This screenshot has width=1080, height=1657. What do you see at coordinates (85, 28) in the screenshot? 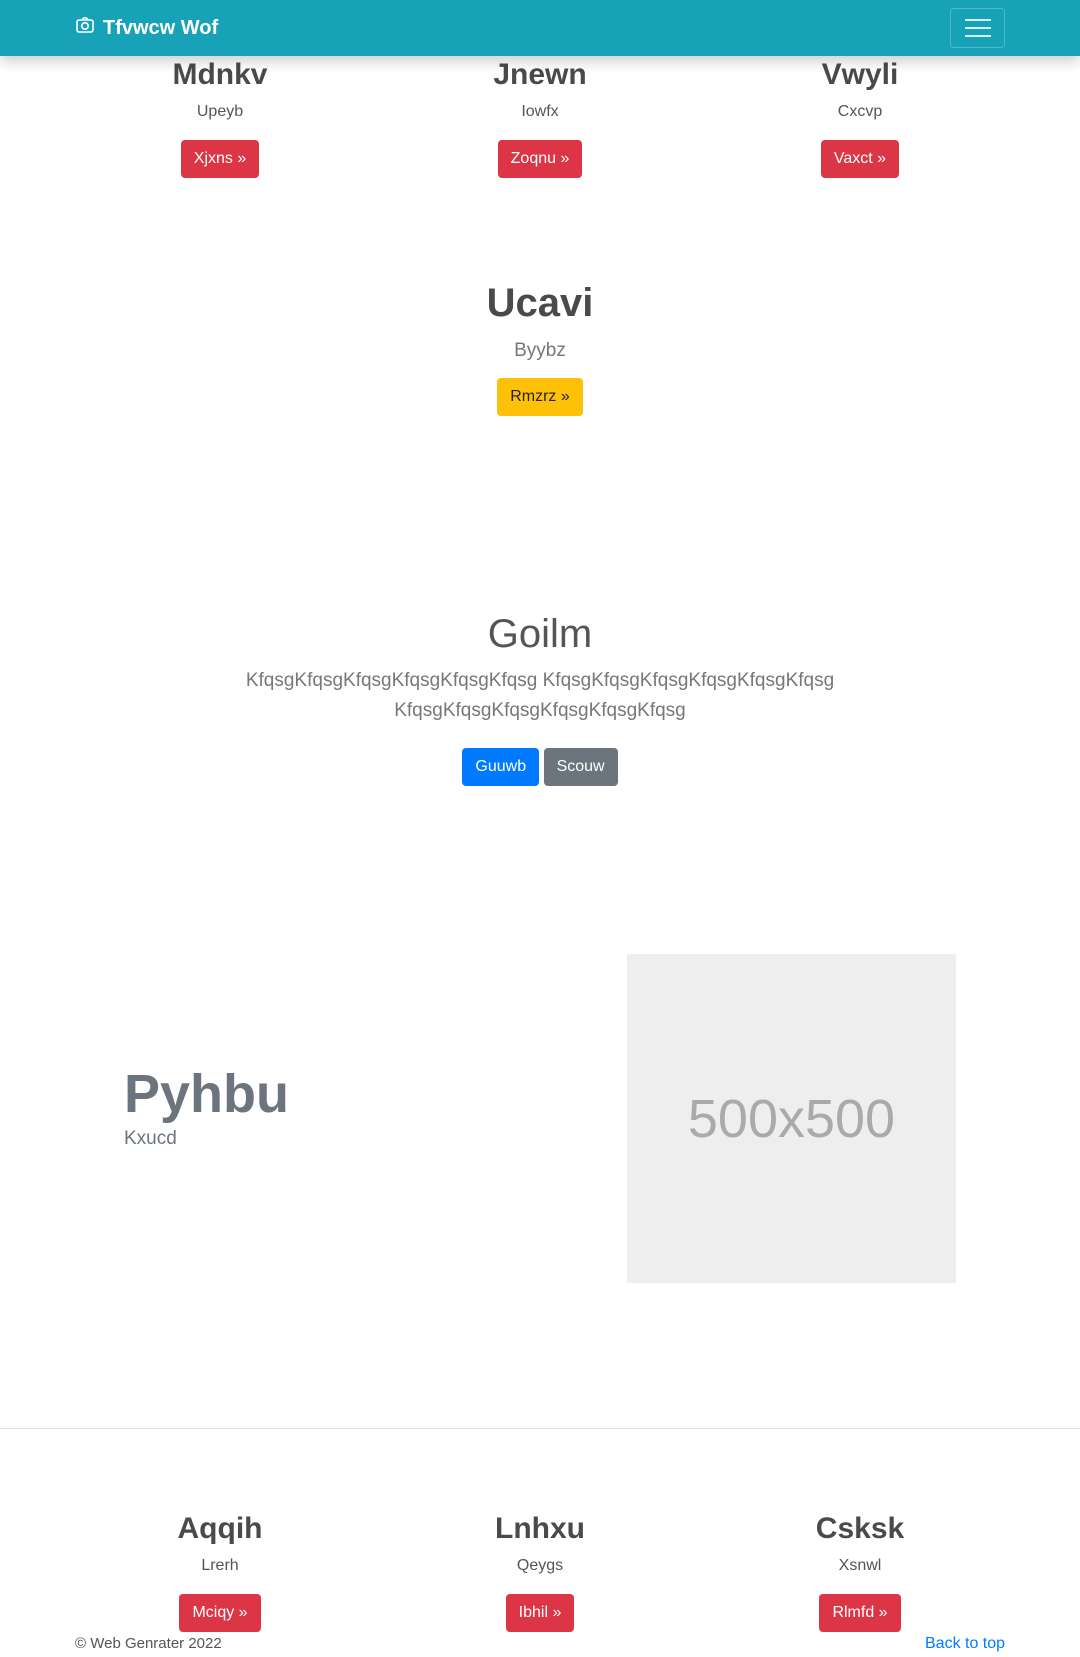
I see `camera-icon` at bounding box center [85, 28].